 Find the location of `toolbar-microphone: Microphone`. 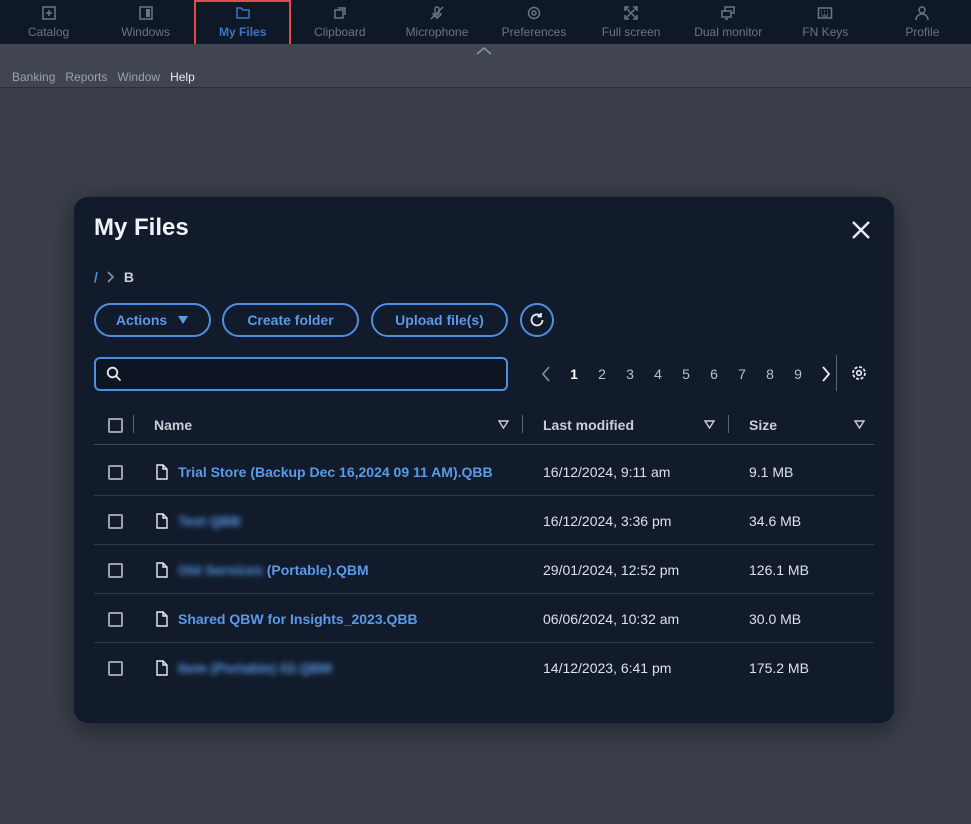

toolbar-microphone: Microphone is located at coordinates (436, 22).